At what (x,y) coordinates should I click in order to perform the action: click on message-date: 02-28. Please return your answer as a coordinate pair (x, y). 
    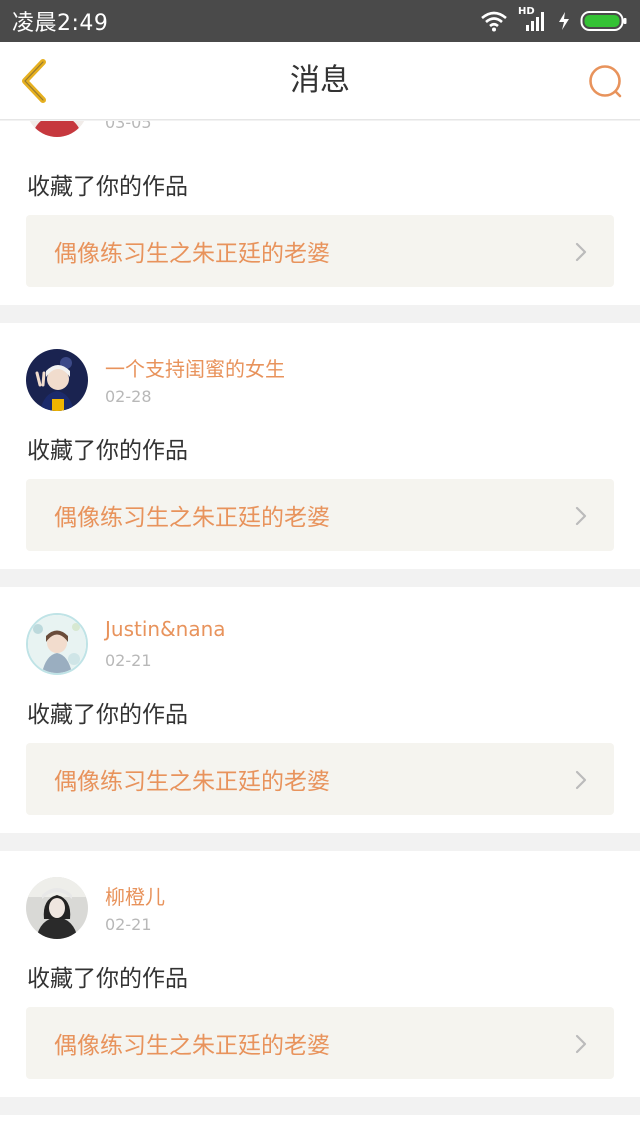
    Looking at the image, I should click on (128, 396).